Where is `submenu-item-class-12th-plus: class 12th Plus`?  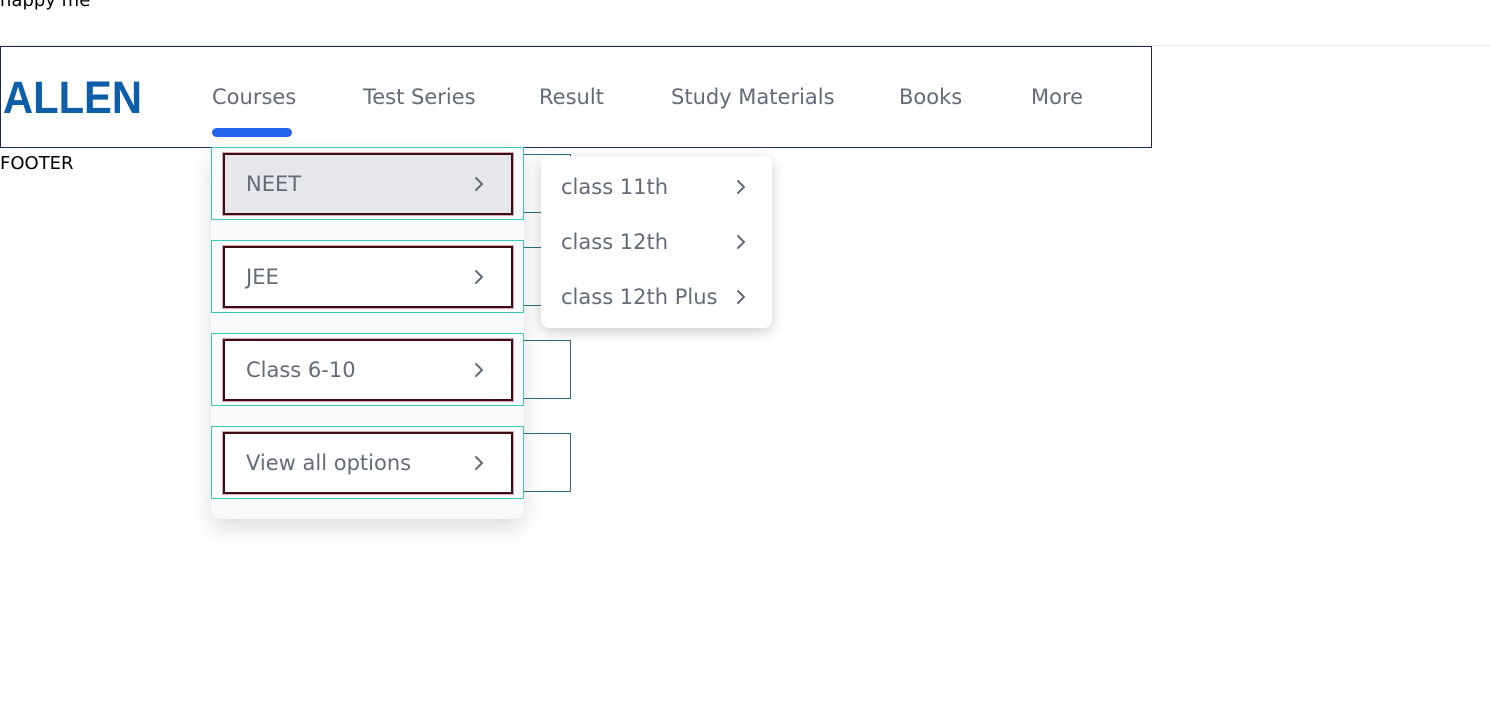
submenu-item-class-12th-plus: class 12th Plus is located at coordinates (656, 297).